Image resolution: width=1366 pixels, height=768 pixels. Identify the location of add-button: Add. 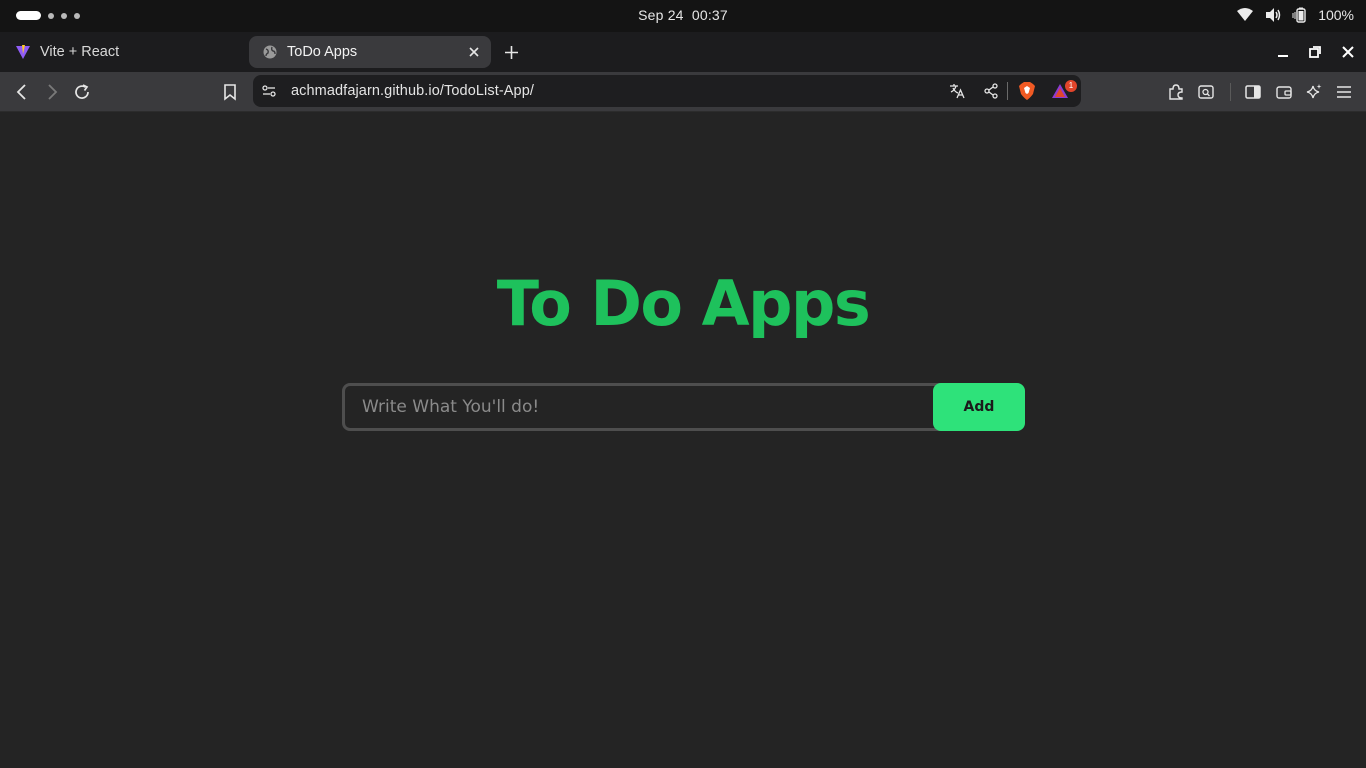
(979, 407).